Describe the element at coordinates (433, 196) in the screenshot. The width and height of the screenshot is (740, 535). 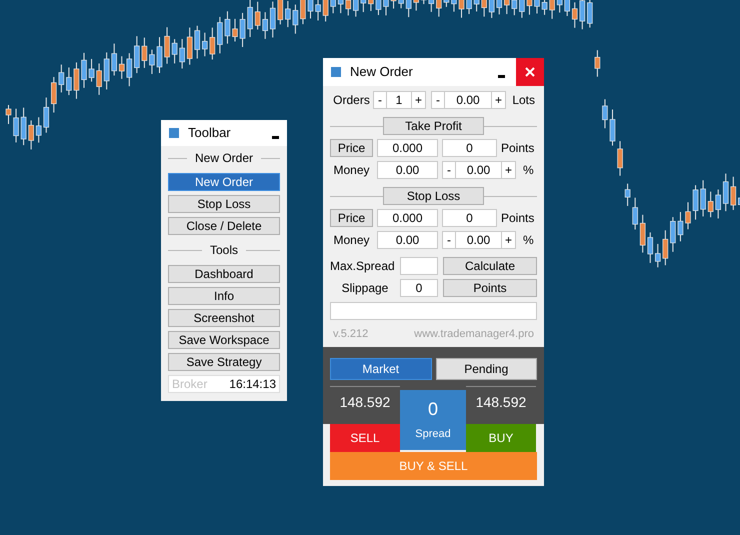
I see `section-heading: Stop Loss` at that location.